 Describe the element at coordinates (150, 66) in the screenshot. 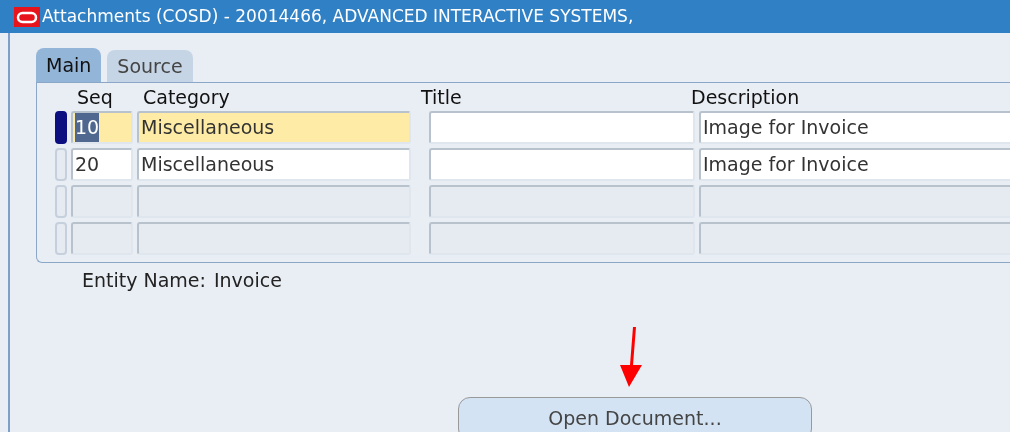

I see `tab: Source` at that location.